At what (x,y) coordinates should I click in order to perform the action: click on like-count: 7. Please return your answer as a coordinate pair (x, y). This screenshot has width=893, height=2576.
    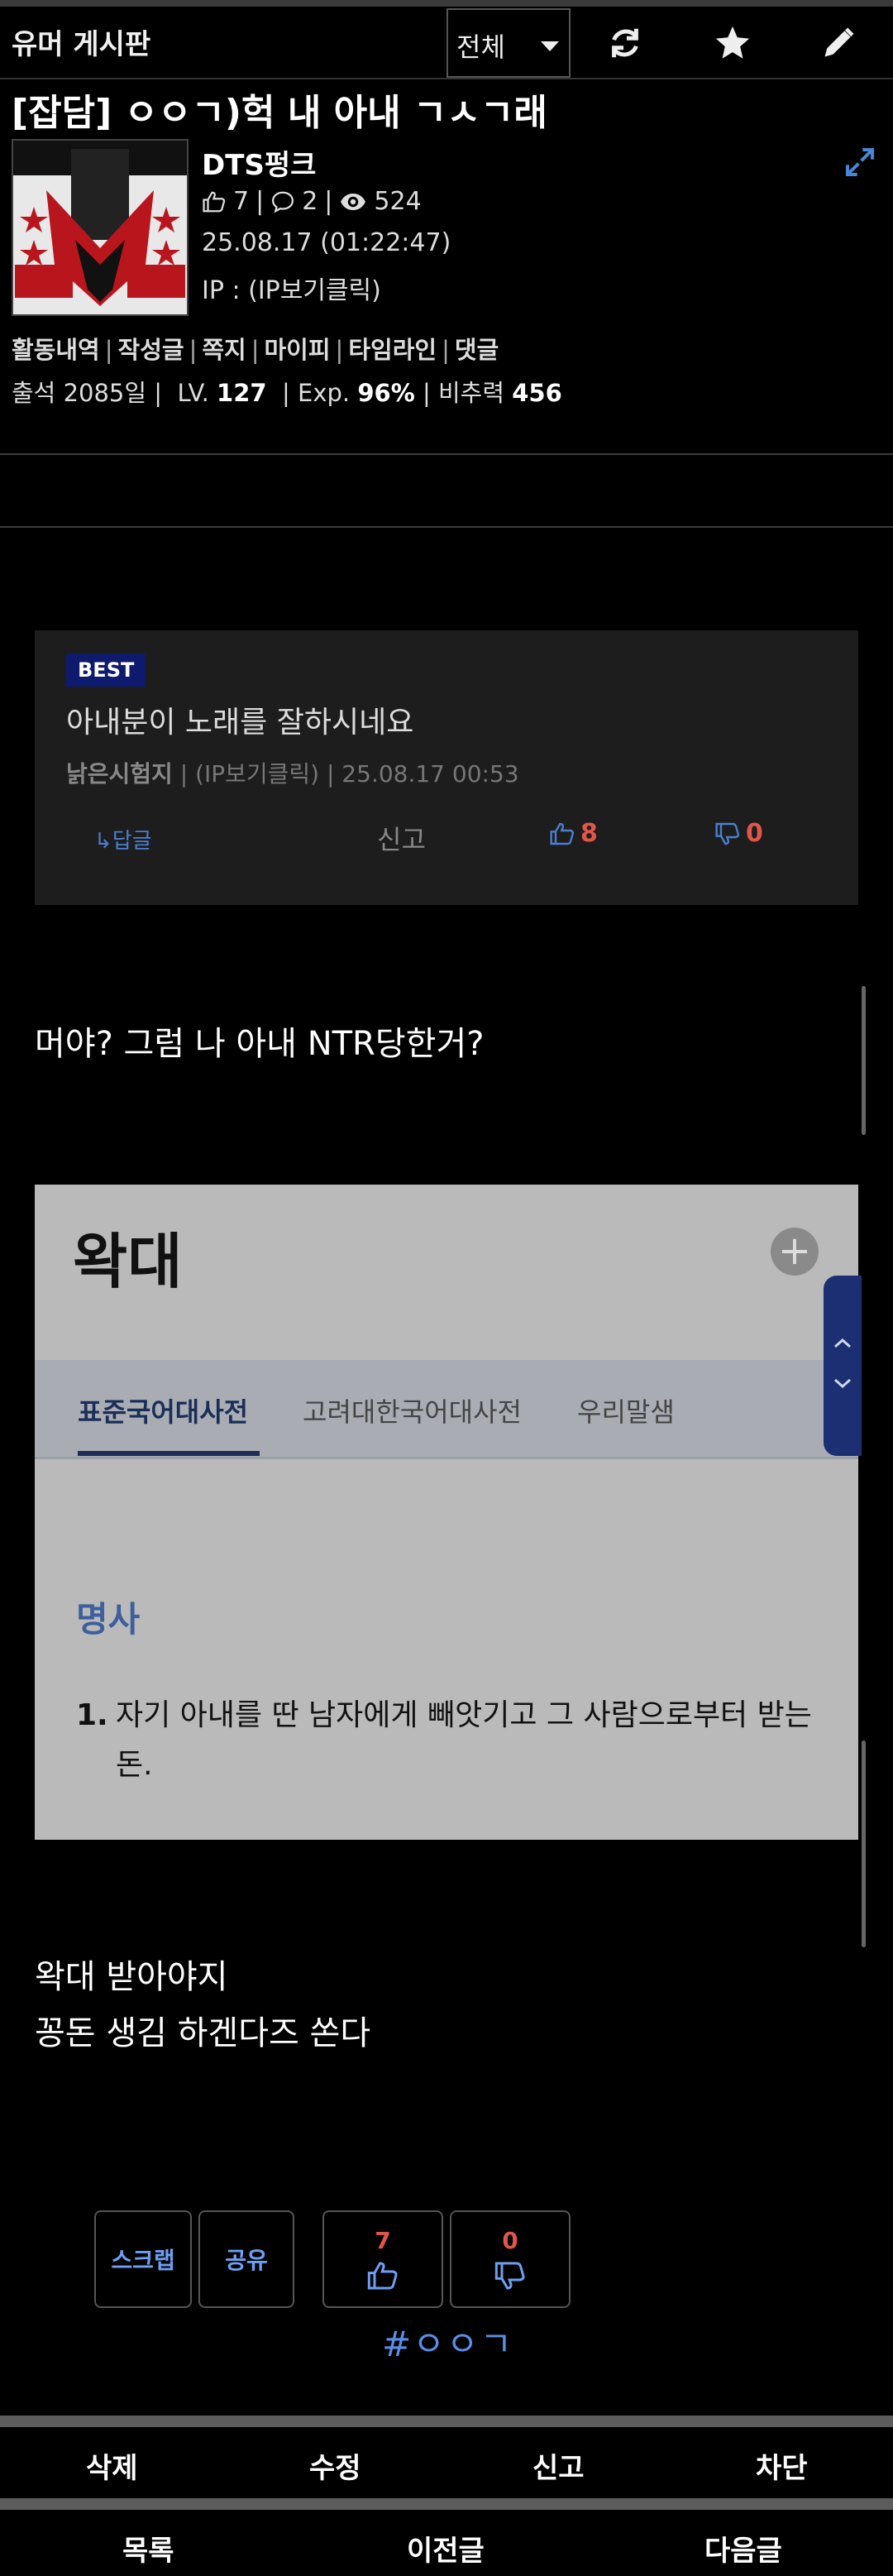
    Looking at the image, I should click on (241, 202).